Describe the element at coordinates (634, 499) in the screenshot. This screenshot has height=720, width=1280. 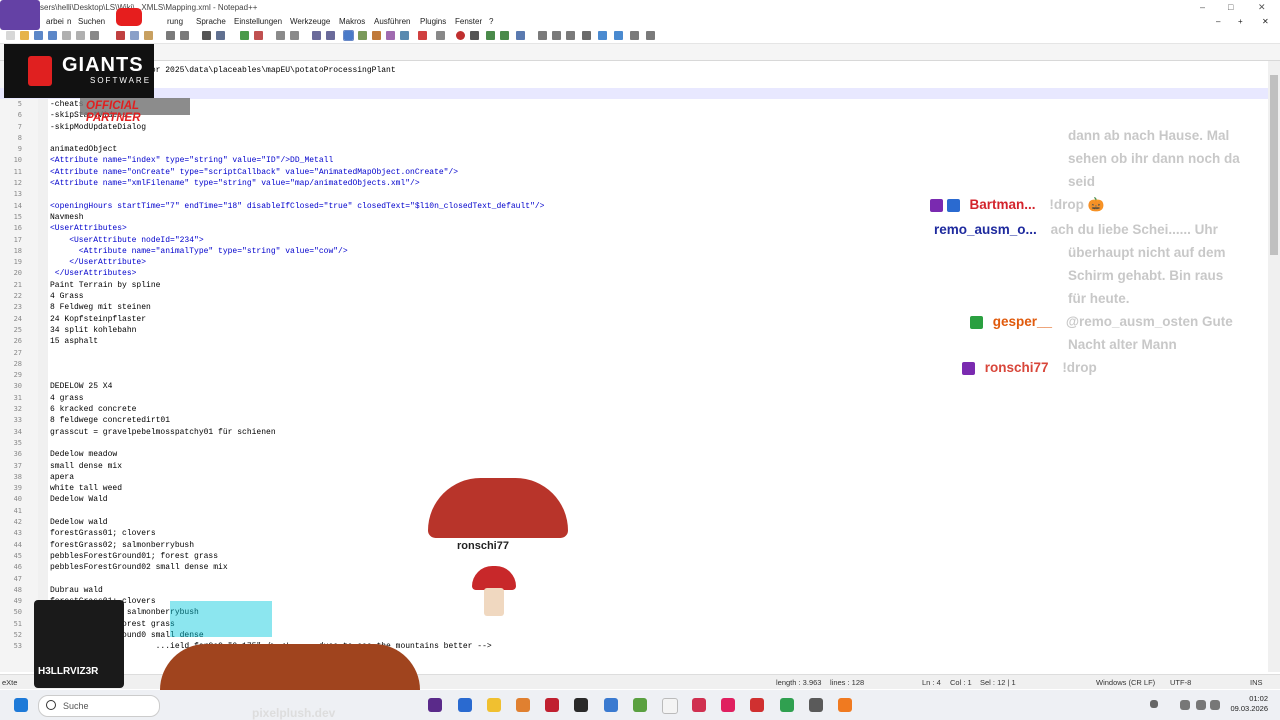
I see `code-line: 40 Dedelow Wald` at that location.